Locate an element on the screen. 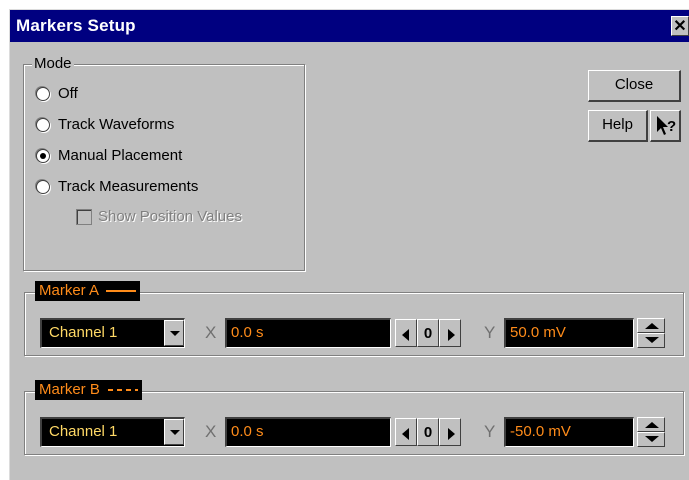 This screenshot has width=689, height=480. dialog-title: Markers Setup is located at coordinates (76, 25).